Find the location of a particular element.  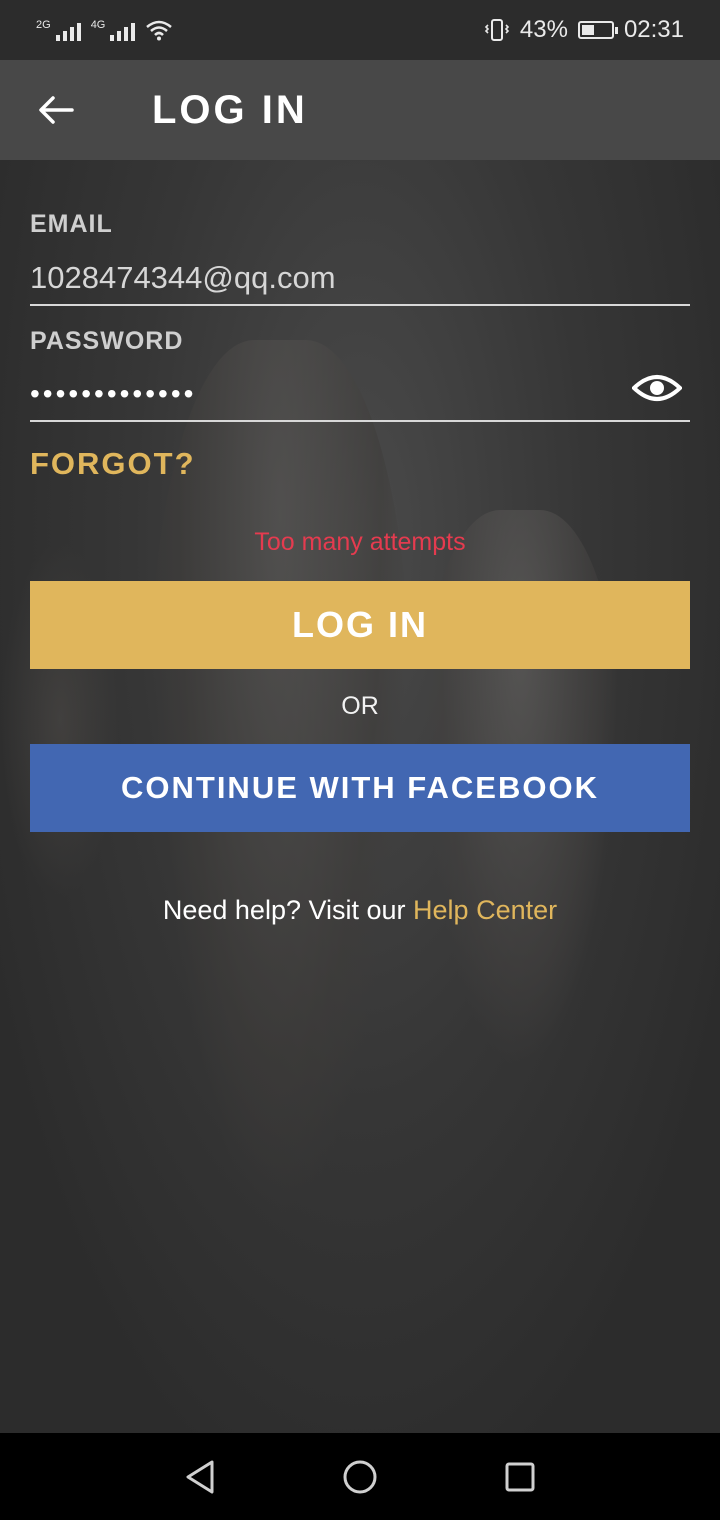

battery-percent: 43% is located at coordinates (543, 29).